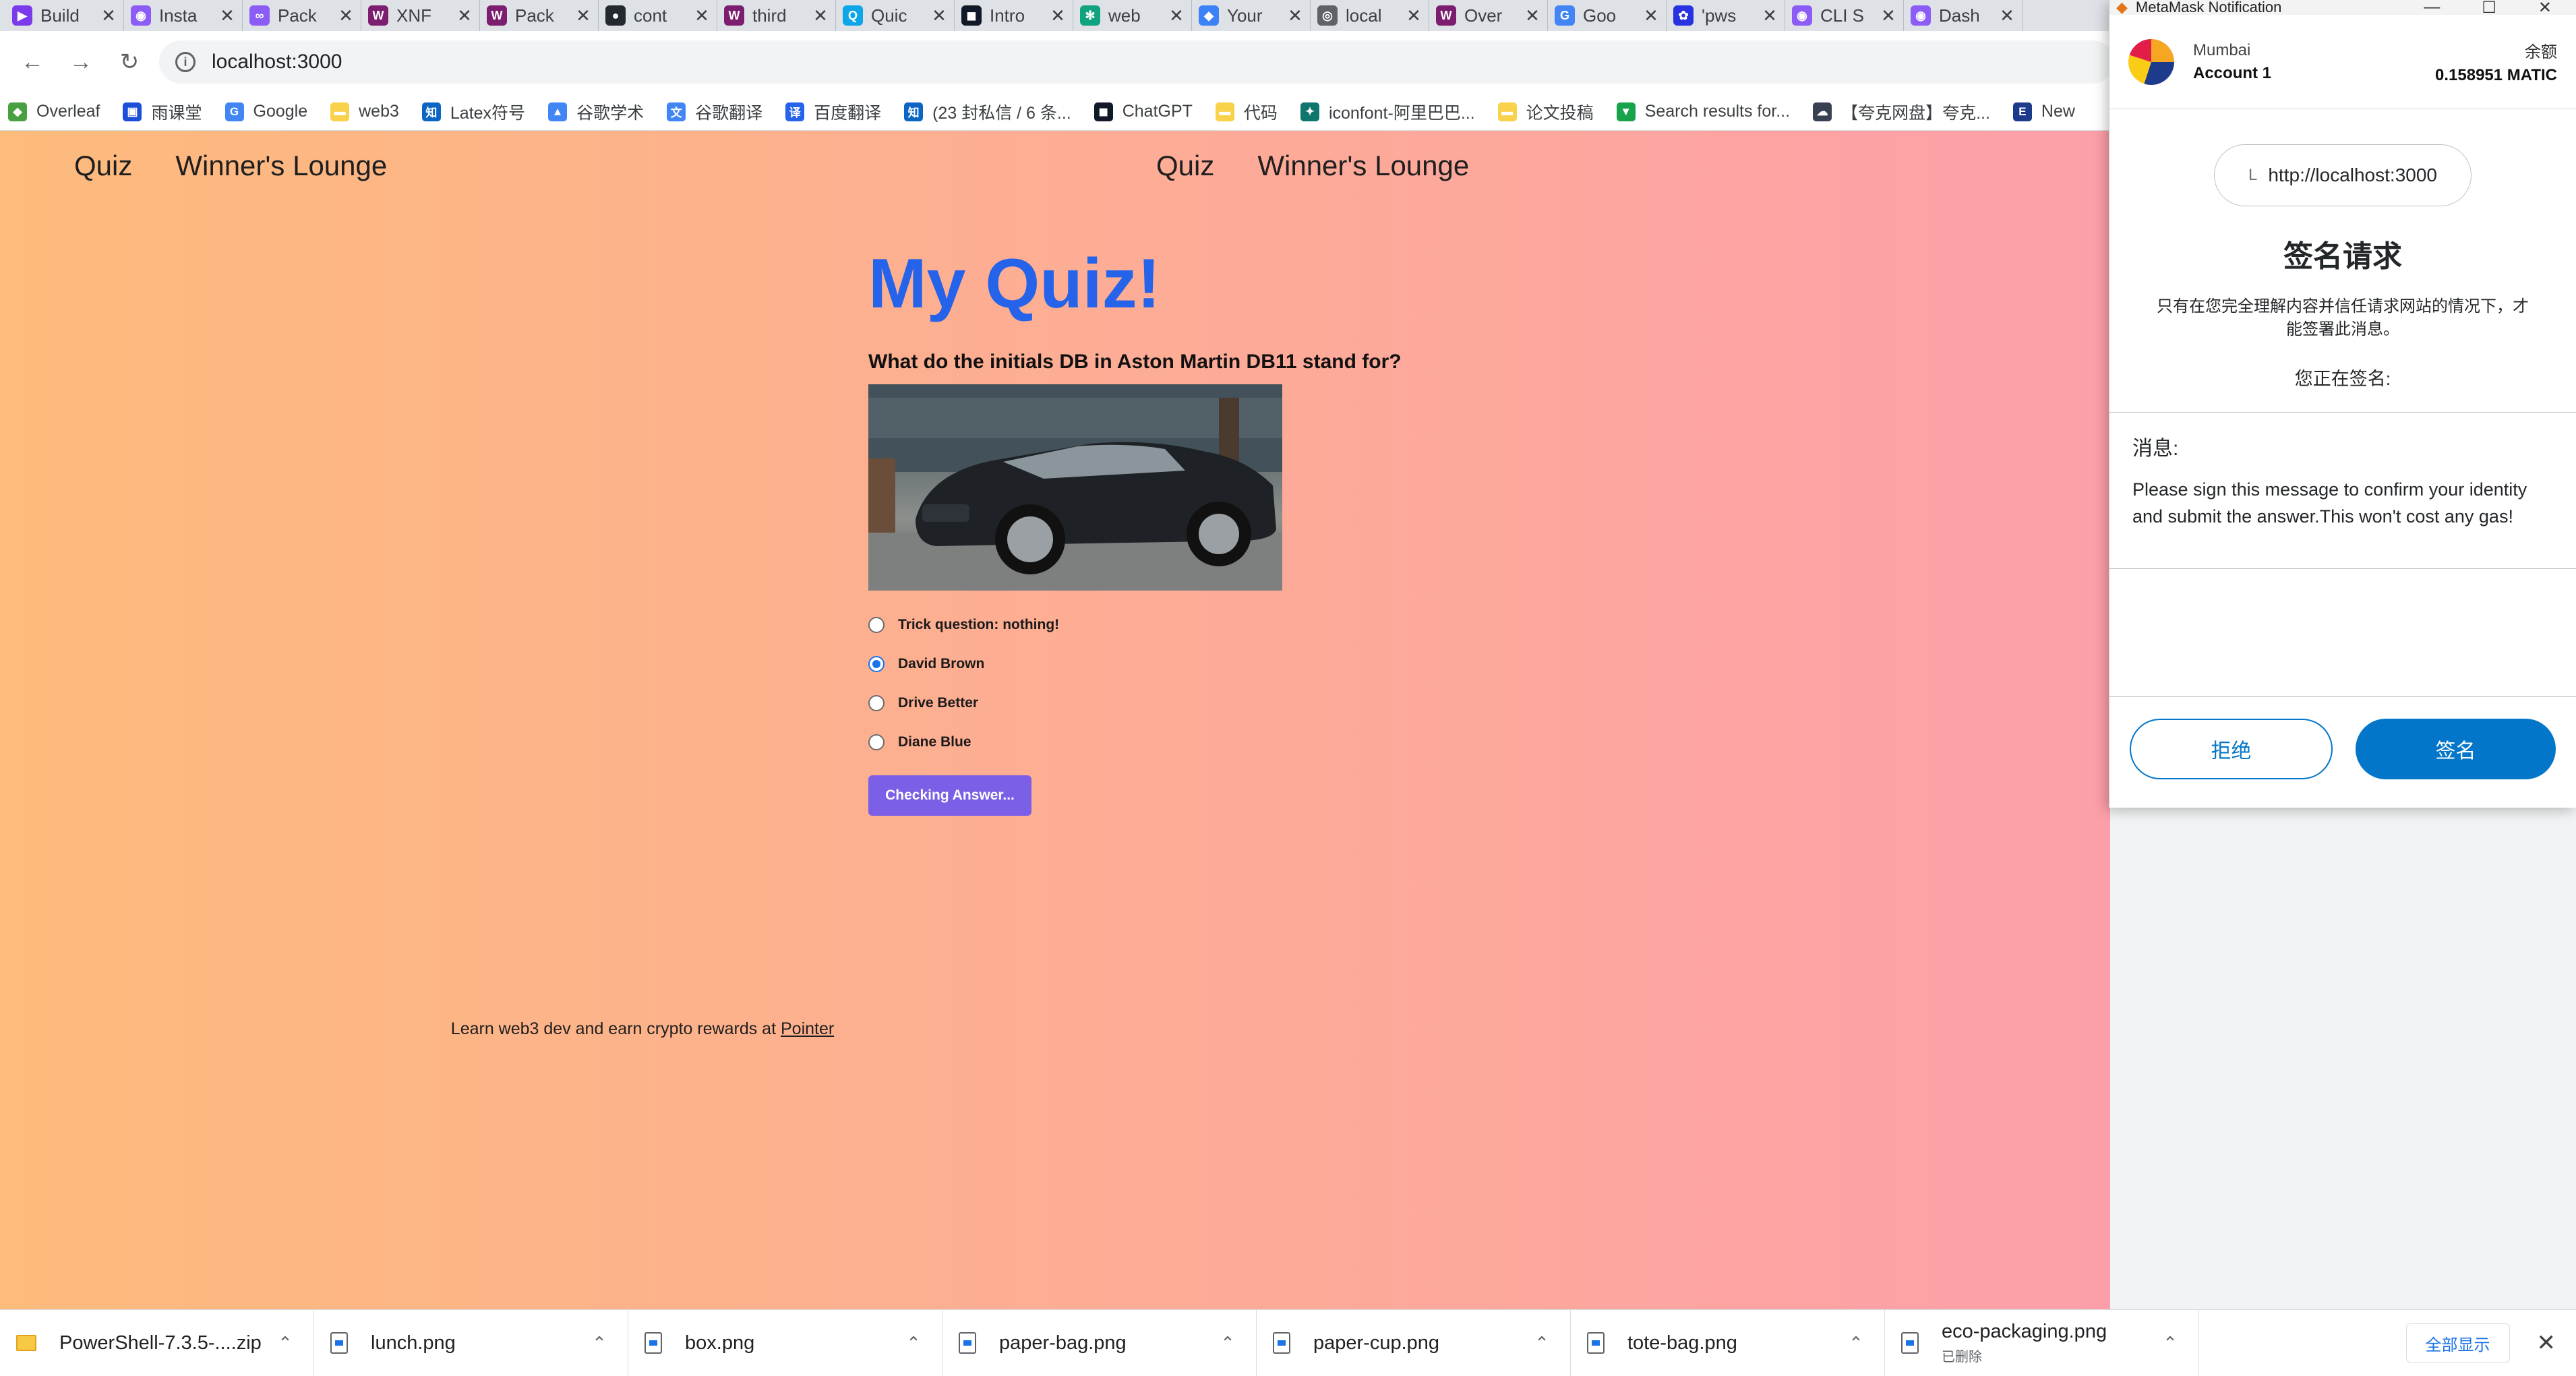 Image resolution: width=2576 pixels, height=1376 pixels. Describe the element at coordinates (539, 16) in the screenshot. I see `browser-tab: W Pack ✕` at that location.